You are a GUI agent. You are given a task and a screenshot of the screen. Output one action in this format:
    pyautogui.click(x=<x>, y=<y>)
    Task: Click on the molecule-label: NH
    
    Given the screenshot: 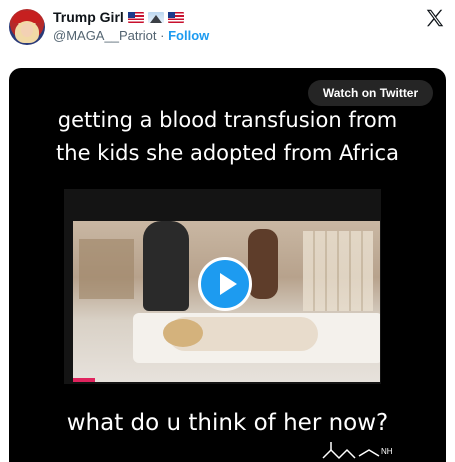 What is the action you would take?
    pyautogui.click(x=387, y=451)
    